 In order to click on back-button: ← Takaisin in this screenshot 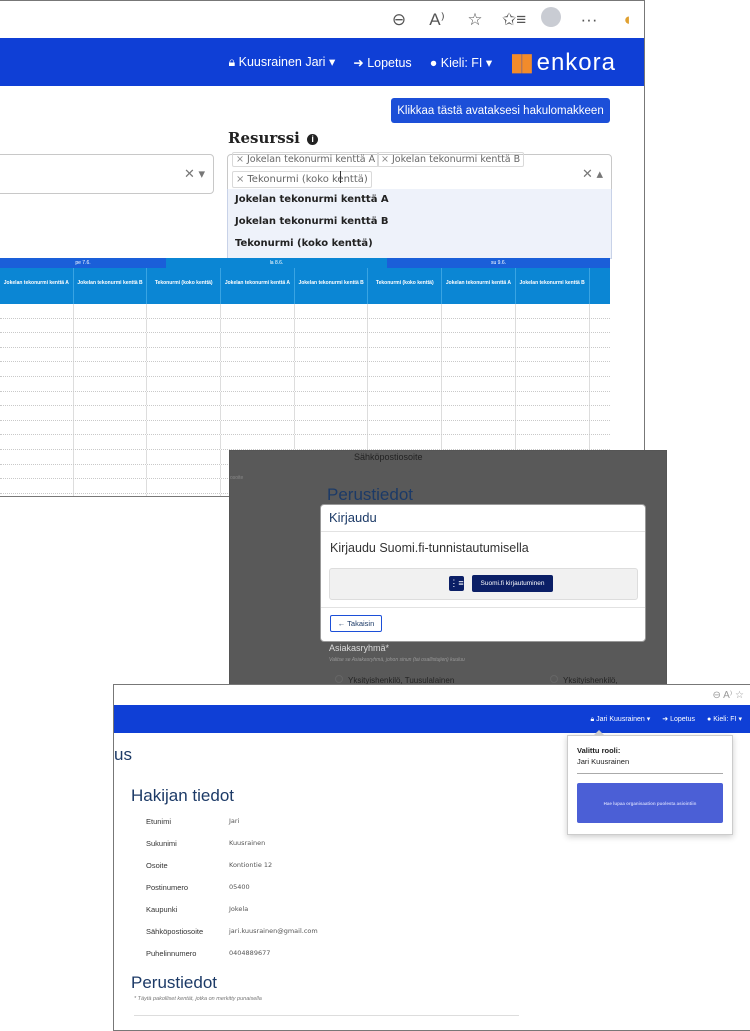, I will do `click(356, 623)`.